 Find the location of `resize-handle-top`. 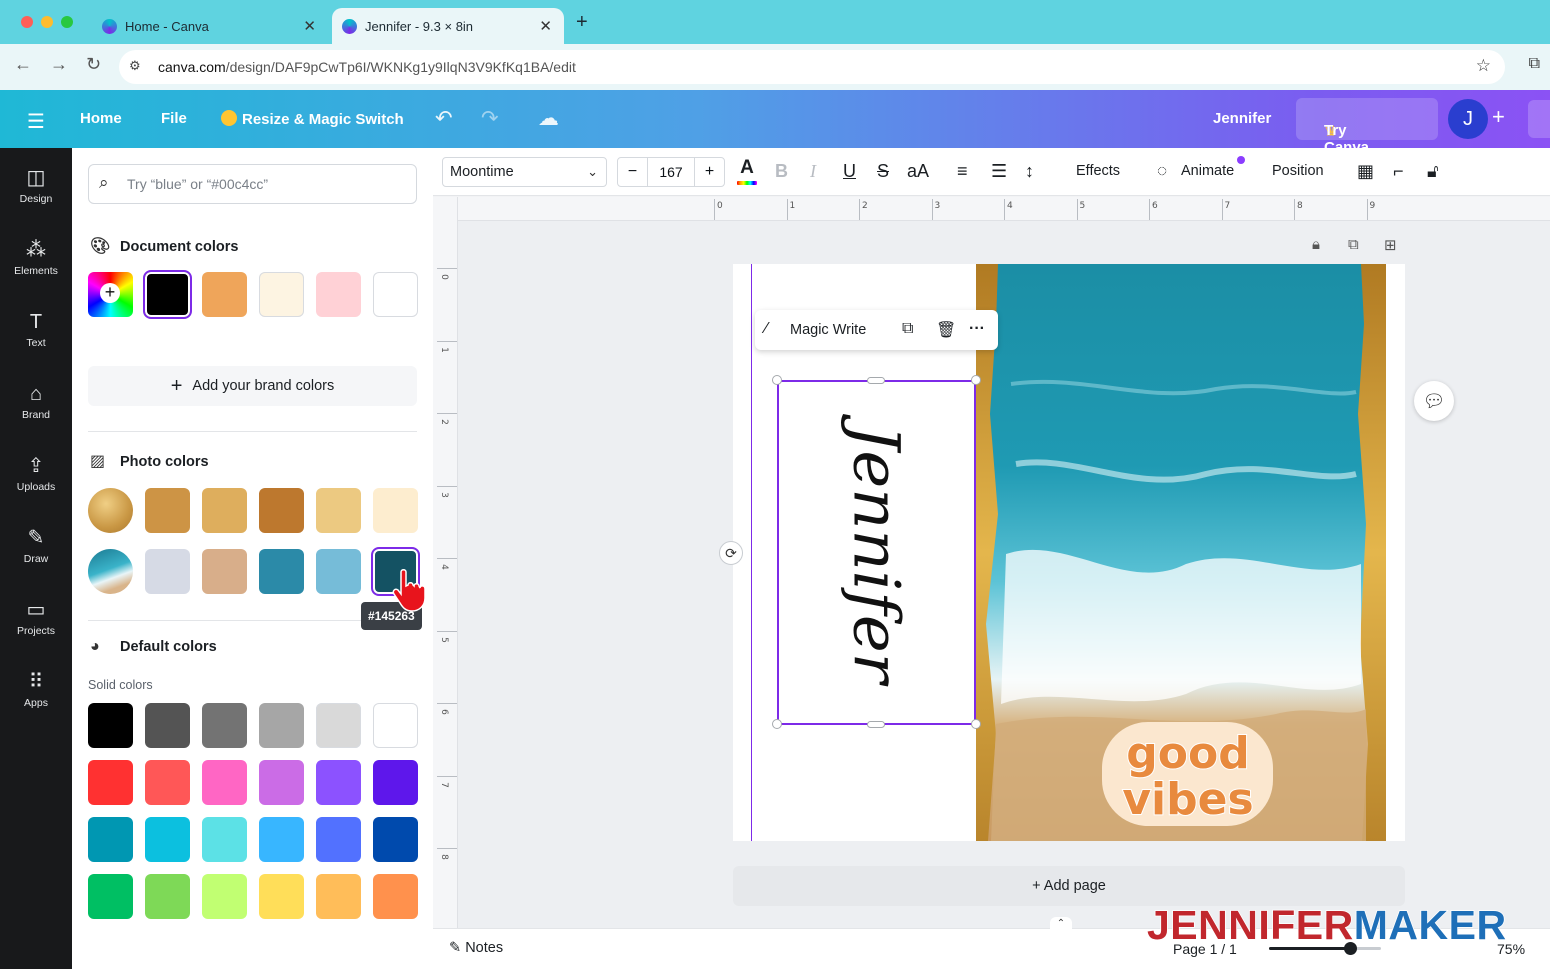

resize-handle-top is located at coordinates (876, 380).